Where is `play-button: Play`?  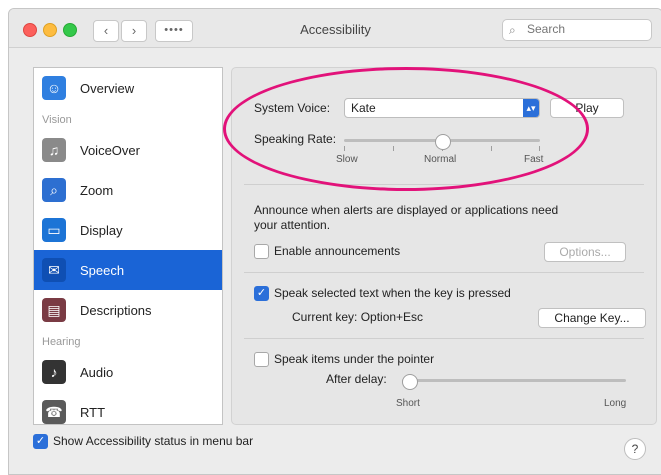 play-button: Play is located at coordinates (587, 108).